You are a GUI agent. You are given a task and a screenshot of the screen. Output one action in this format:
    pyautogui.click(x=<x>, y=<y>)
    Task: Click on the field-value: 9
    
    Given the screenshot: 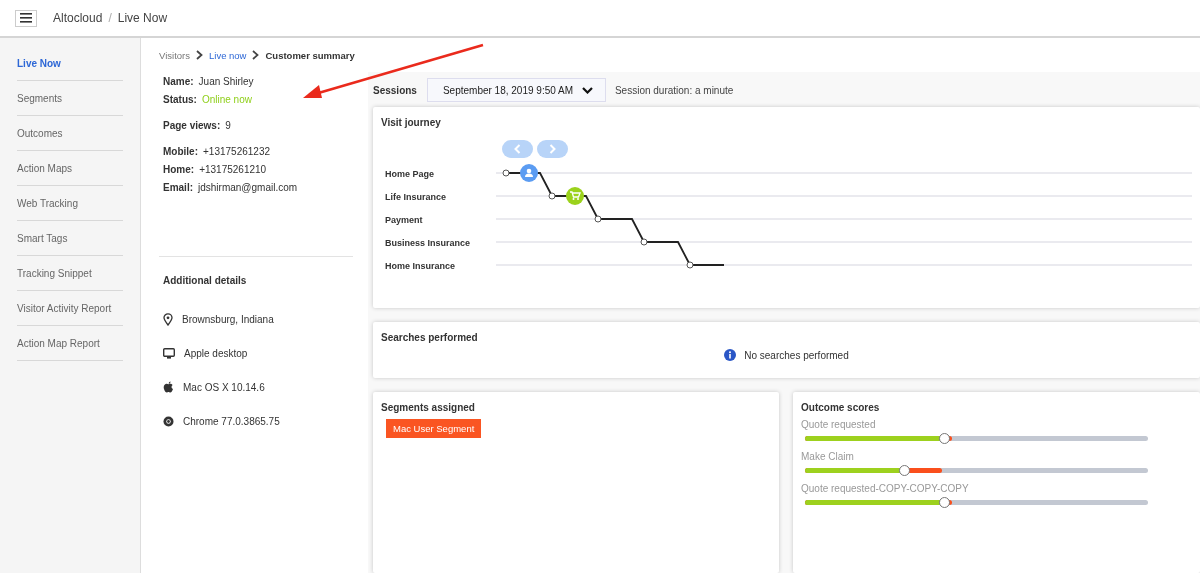 What is the action you would take?
    pyautogui.click(x=228, y=125)
    